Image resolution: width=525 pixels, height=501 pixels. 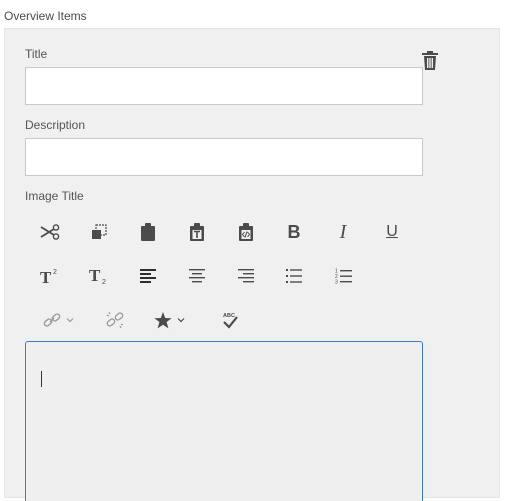 I want to click on paste-word-icon, so click(x=246, y=232).